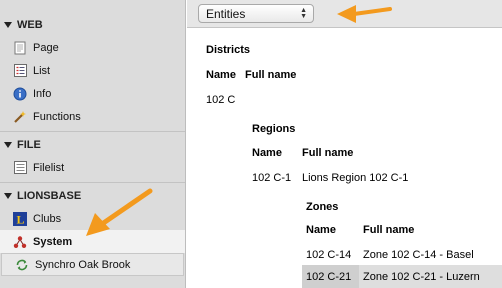 Image resolution: width=502 pixels, height=288 pixels. Describe the element at coordinates (20, 48) in the screenshot. I see `page-icon` at that location.